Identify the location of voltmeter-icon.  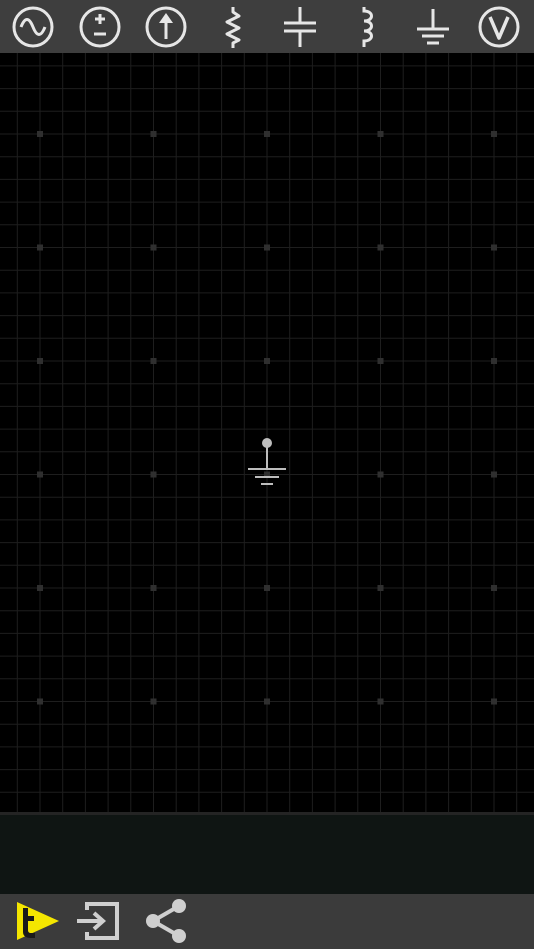
(499, 26).